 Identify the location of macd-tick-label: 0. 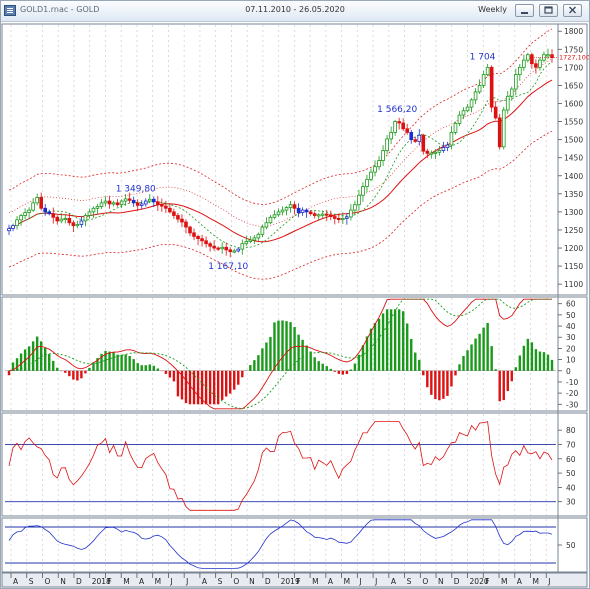
(568, 371).